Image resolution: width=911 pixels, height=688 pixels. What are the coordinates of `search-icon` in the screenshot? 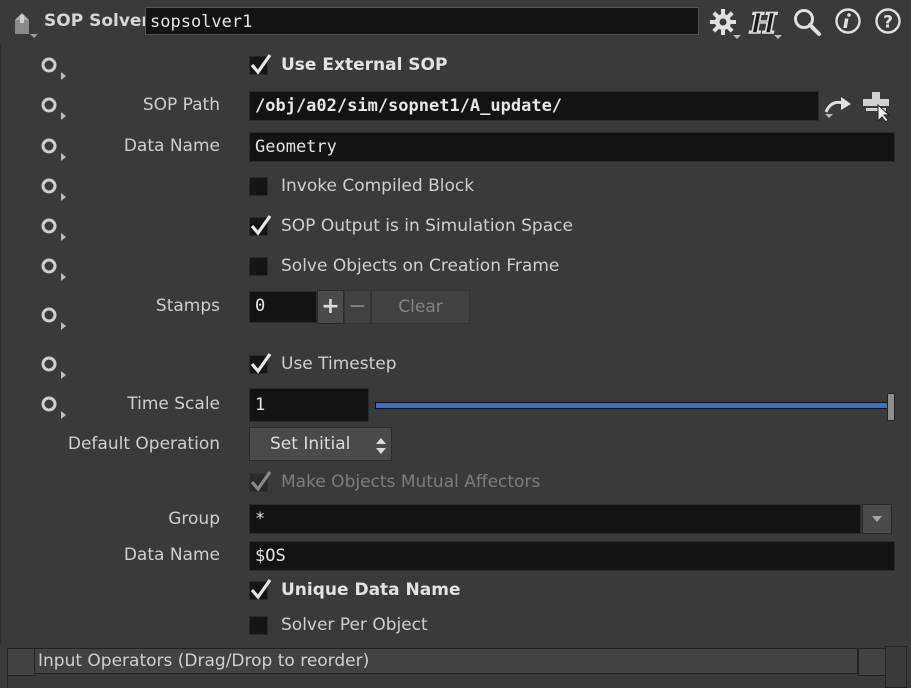 It's located at (807, 22).